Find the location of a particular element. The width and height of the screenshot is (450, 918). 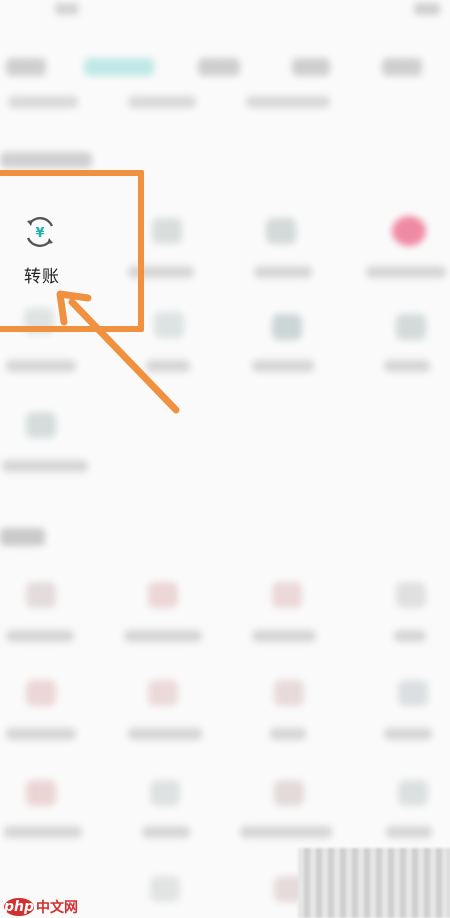

watermark-logo: php 中文网 is located at coordinates (41, 907).